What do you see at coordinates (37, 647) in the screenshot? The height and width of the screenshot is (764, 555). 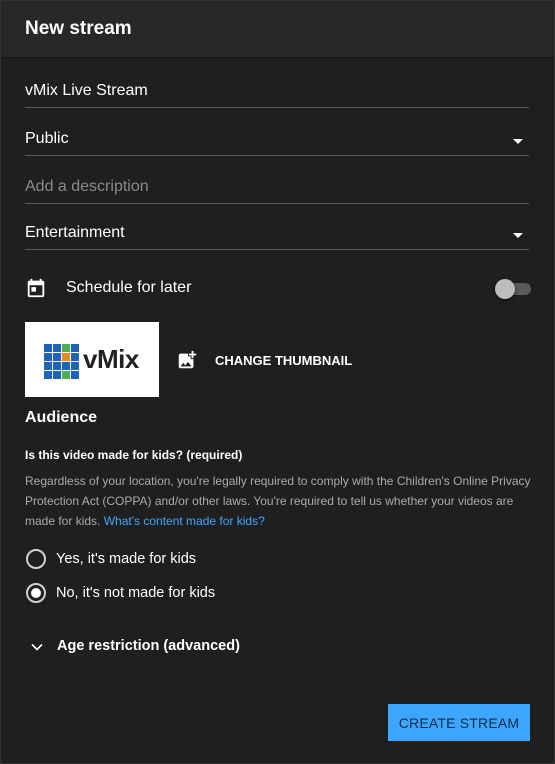 I see `chevron-down-icon` at bounding box center [37, 647].